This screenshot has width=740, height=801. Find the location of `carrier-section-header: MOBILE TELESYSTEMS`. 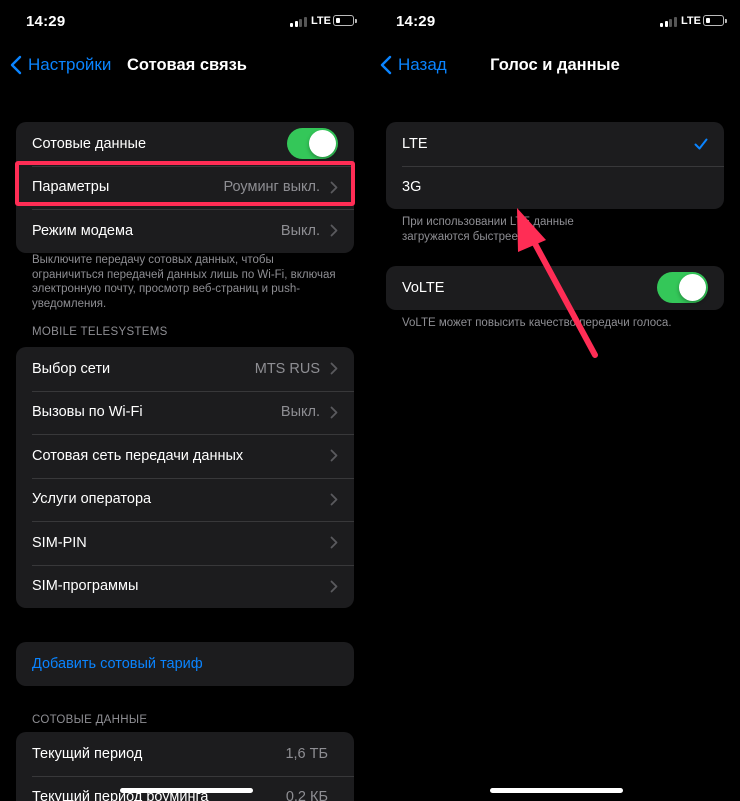

carrier-section-header: MOBILE TELESYSTEMS is located at coordinates (100, 332).